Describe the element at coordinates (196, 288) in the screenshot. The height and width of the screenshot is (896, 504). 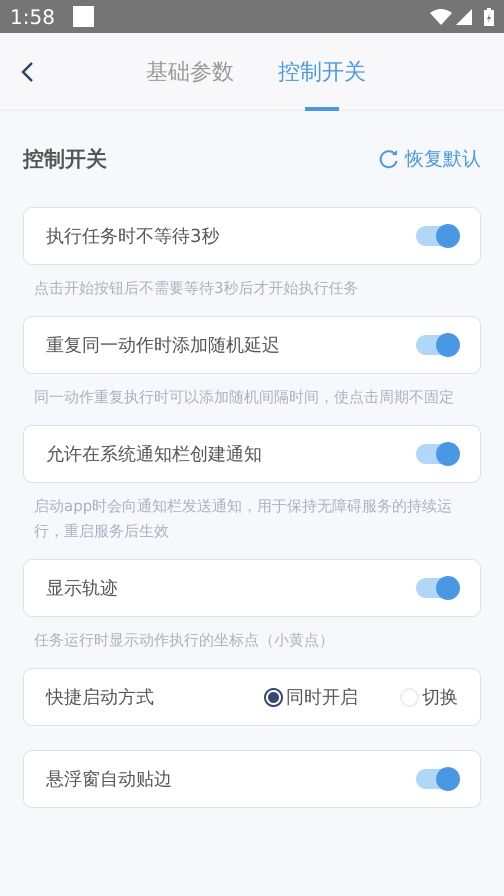
I see `setting-hint: 点击开始按钮后不需要等待3秒后才开始执行任务` at that location.